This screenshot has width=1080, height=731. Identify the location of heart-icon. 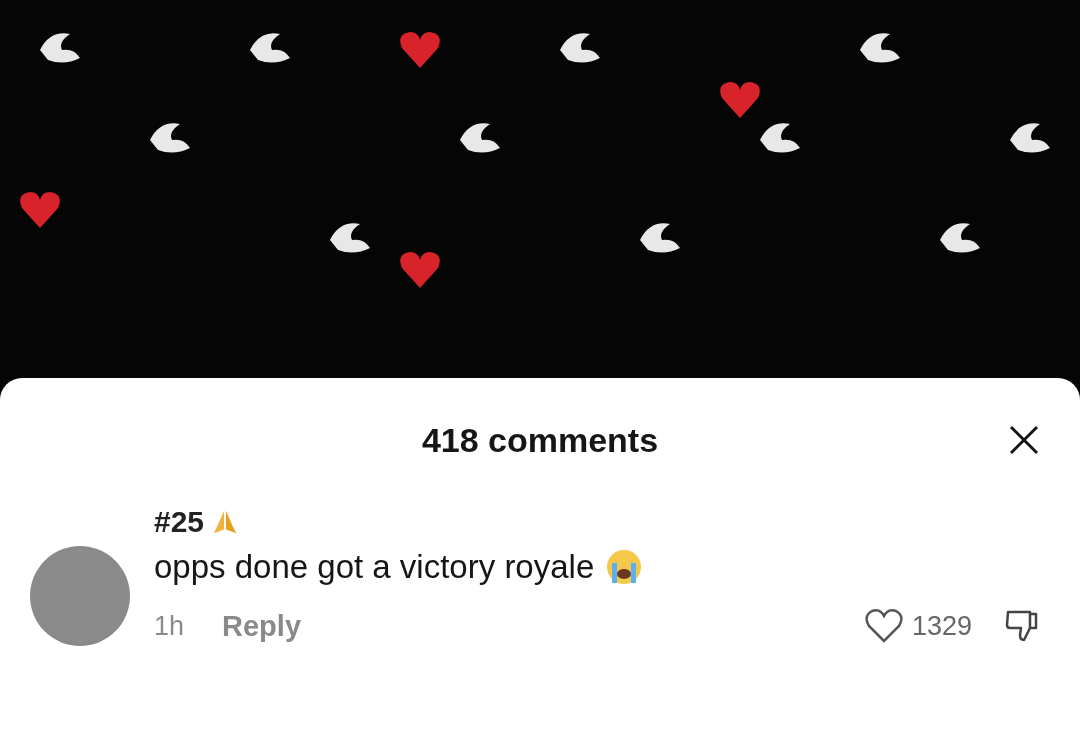
(883, 626).